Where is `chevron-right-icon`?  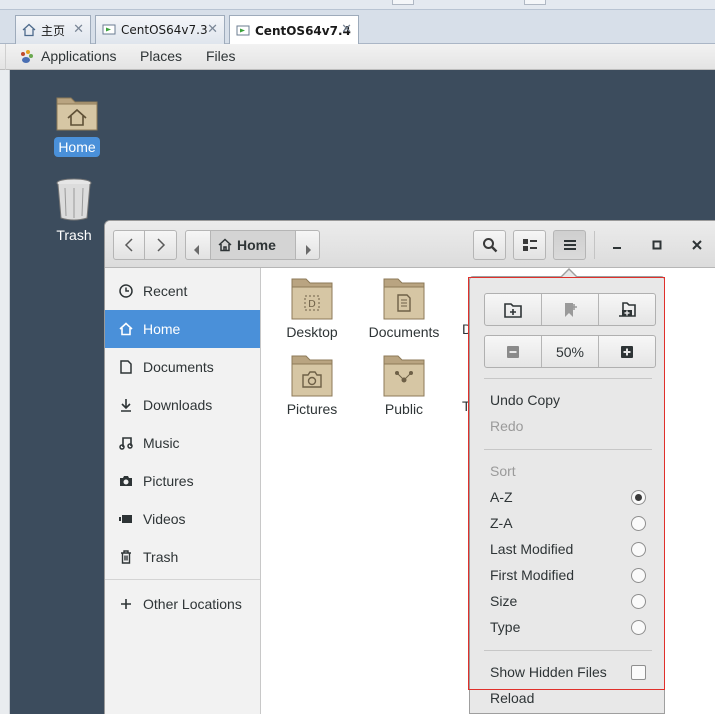 chevron-right-icon is located at coordinates (160, 245).